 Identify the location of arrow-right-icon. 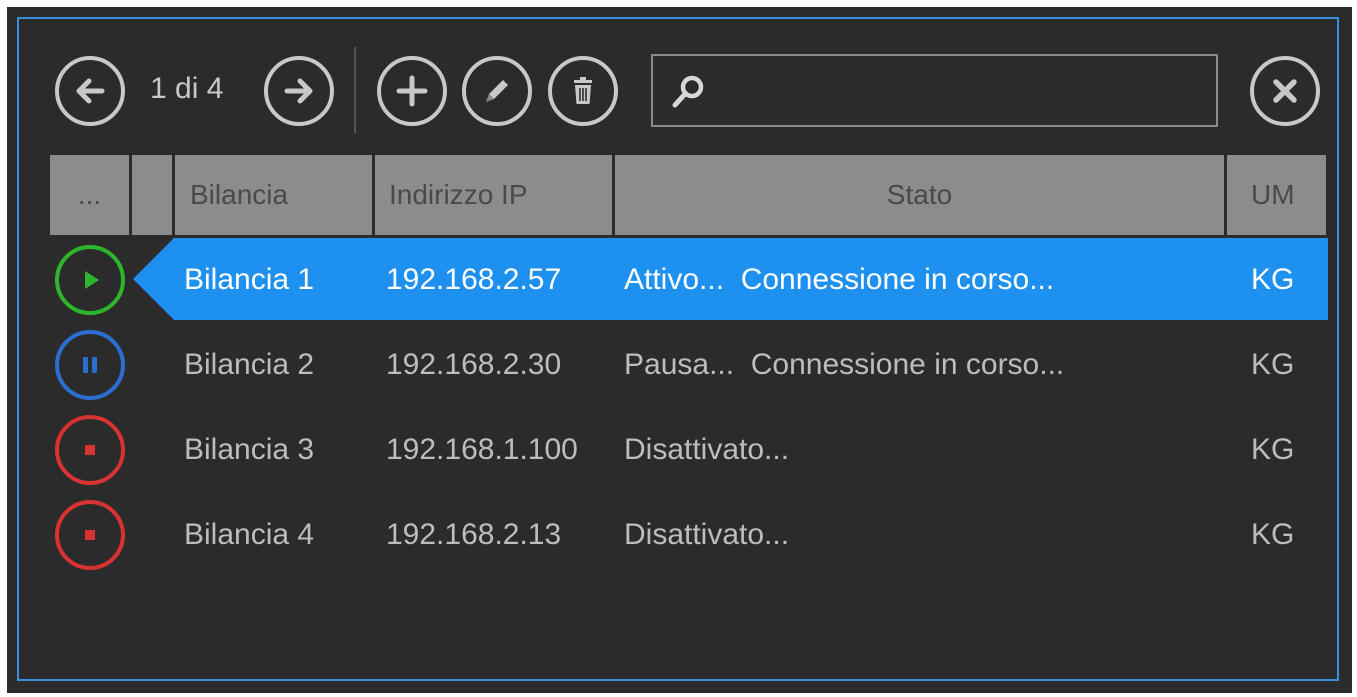
(298, 91).